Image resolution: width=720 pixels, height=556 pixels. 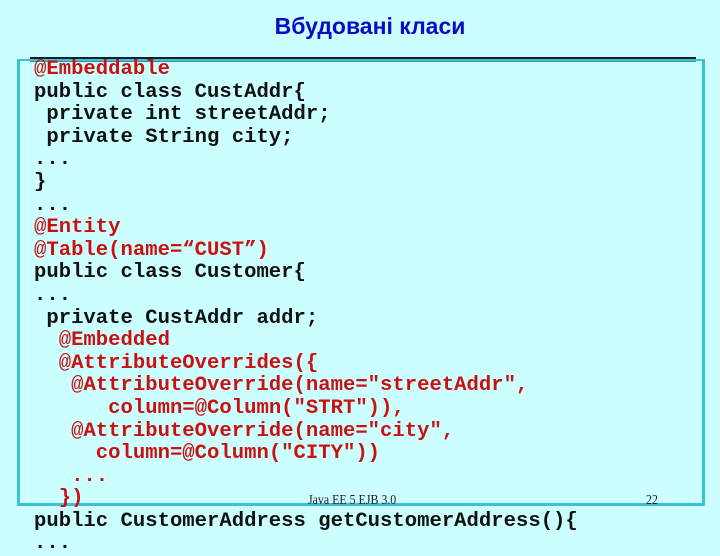 I want to click on code-line: public class Customer{, so click(x=306, y=273).